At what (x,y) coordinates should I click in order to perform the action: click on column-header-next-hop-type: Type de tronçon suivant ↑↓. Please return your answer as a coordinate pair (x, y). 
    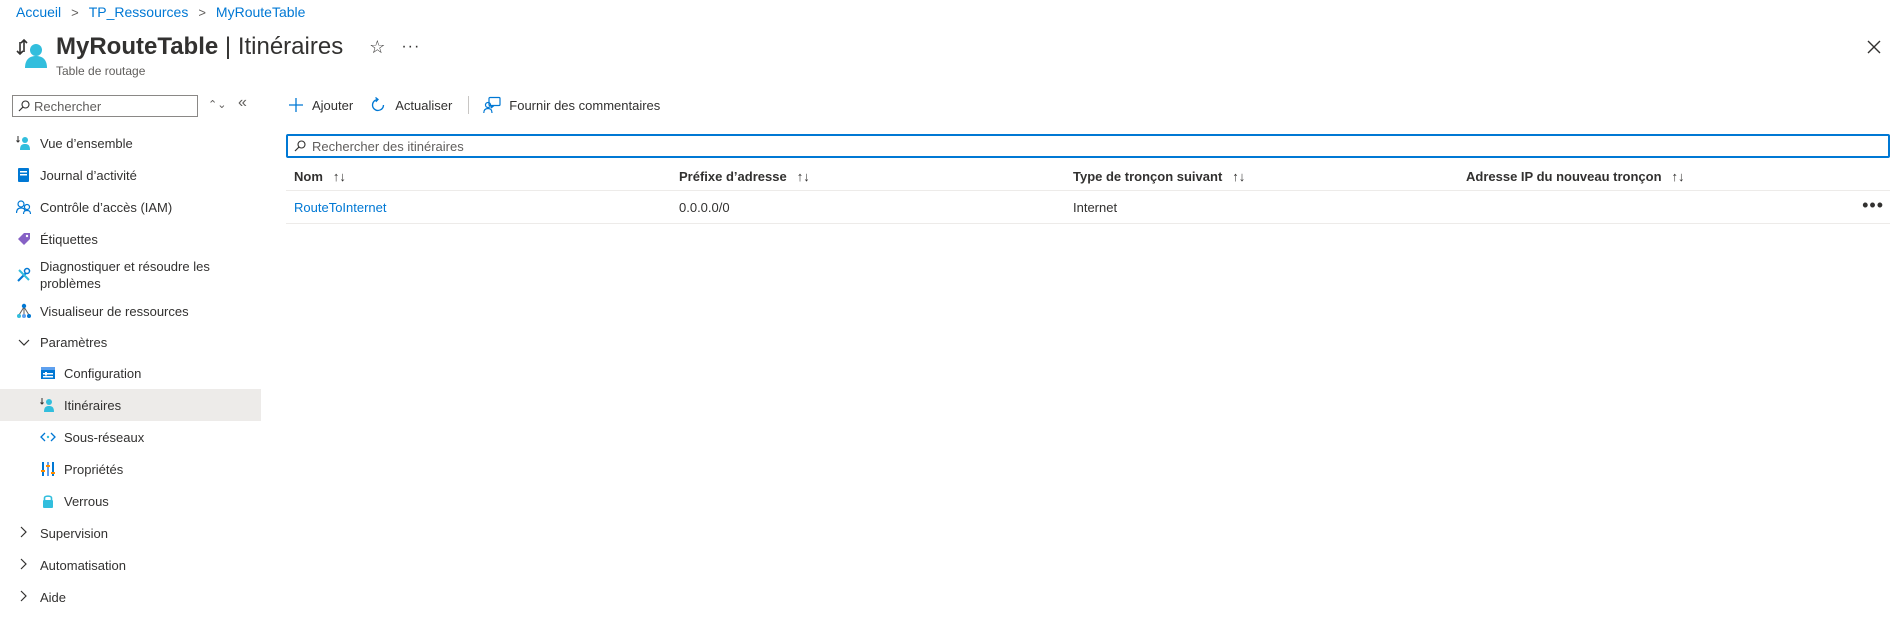
    Looking at the image, I should click on (1269, 176).